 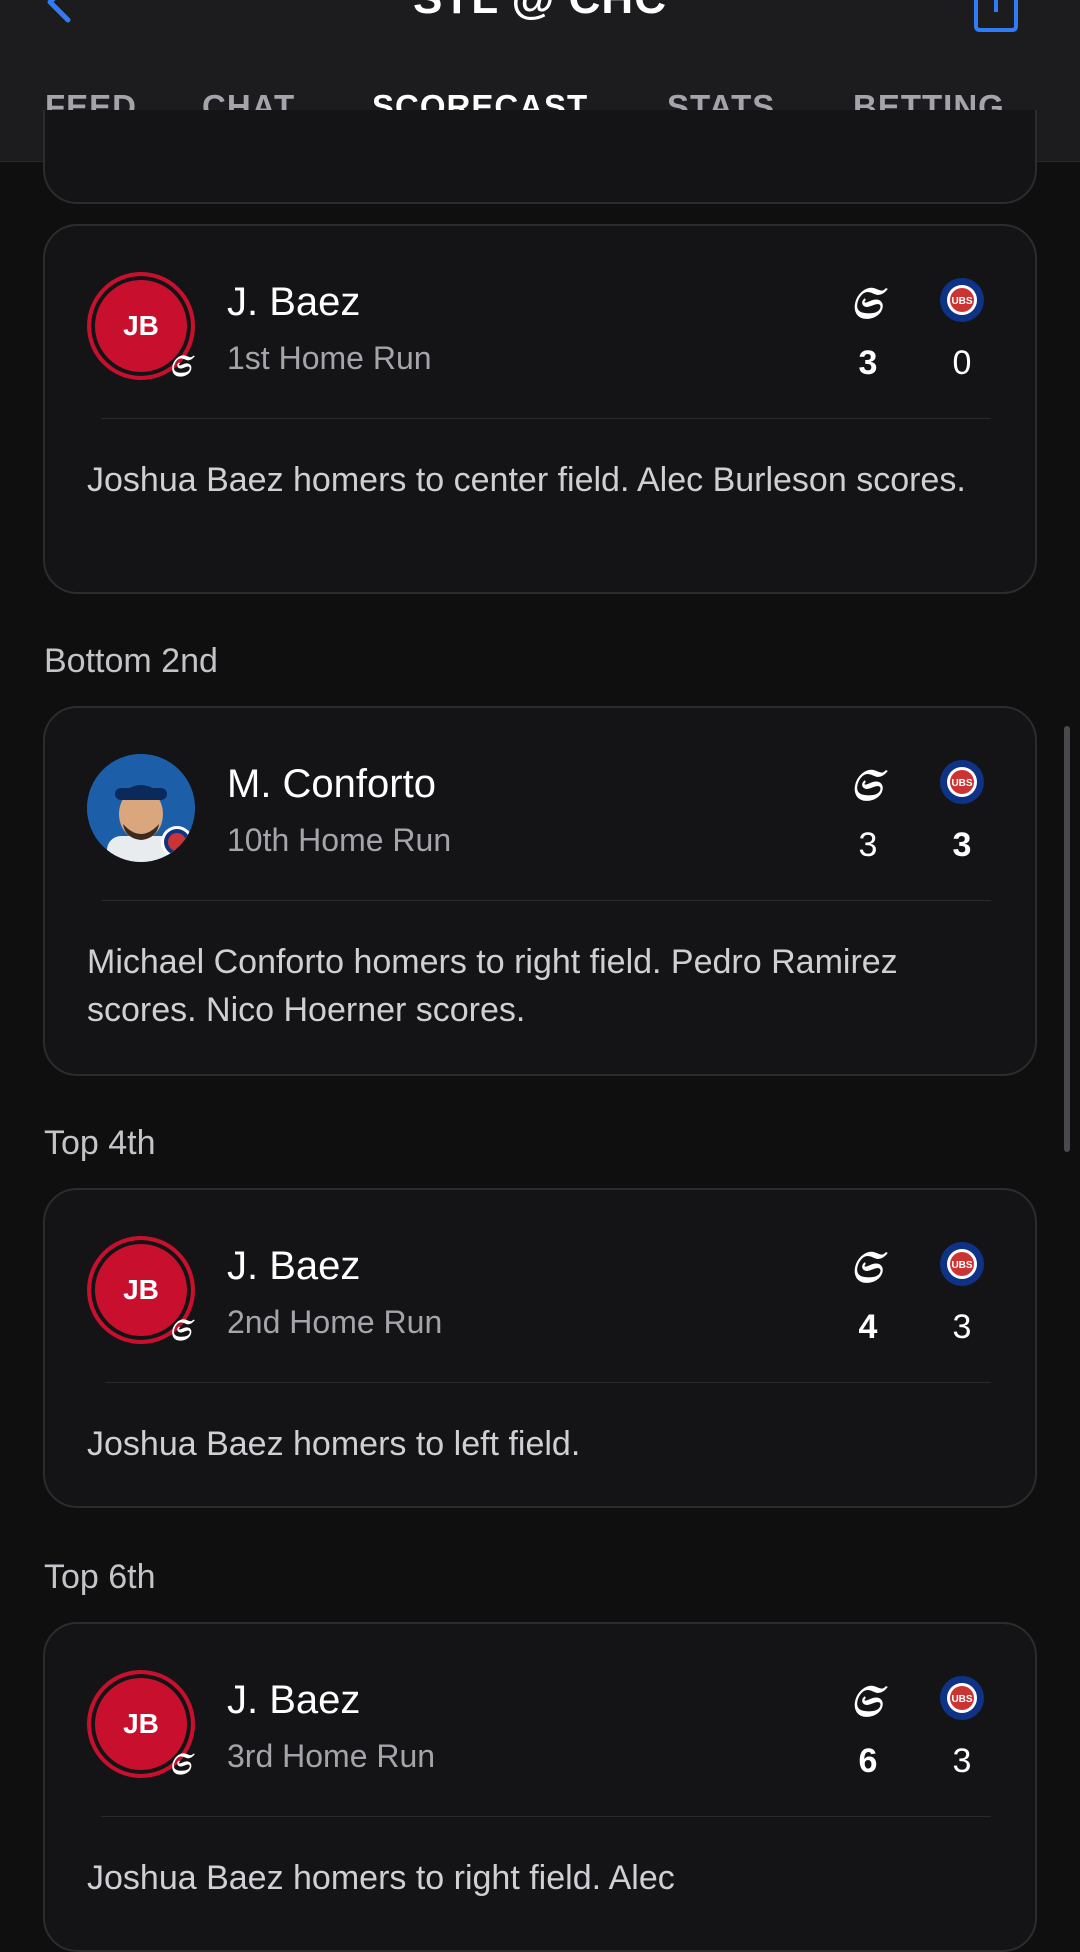 What do you see at coordinates (141, 808) in the screenshot?
I see `player-photo-avatar` at bounding box center [141, 808].